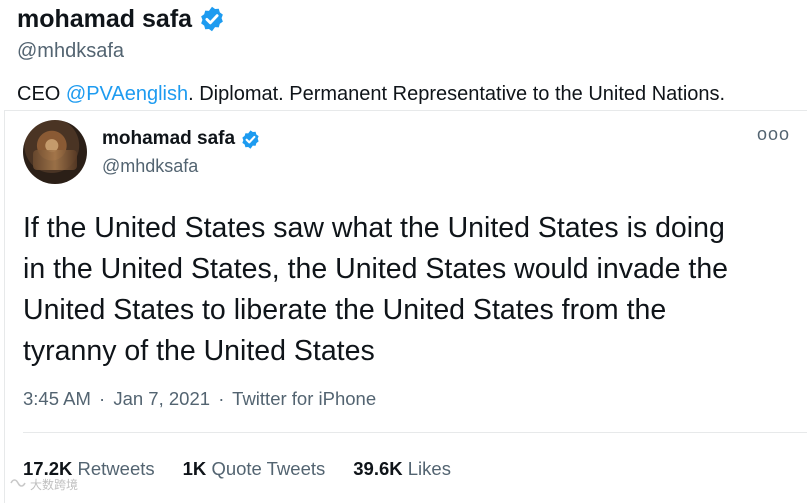 The width and height of the screenshot is (809, 503). I want to click on likes-label: Likes, so click(429, 468).